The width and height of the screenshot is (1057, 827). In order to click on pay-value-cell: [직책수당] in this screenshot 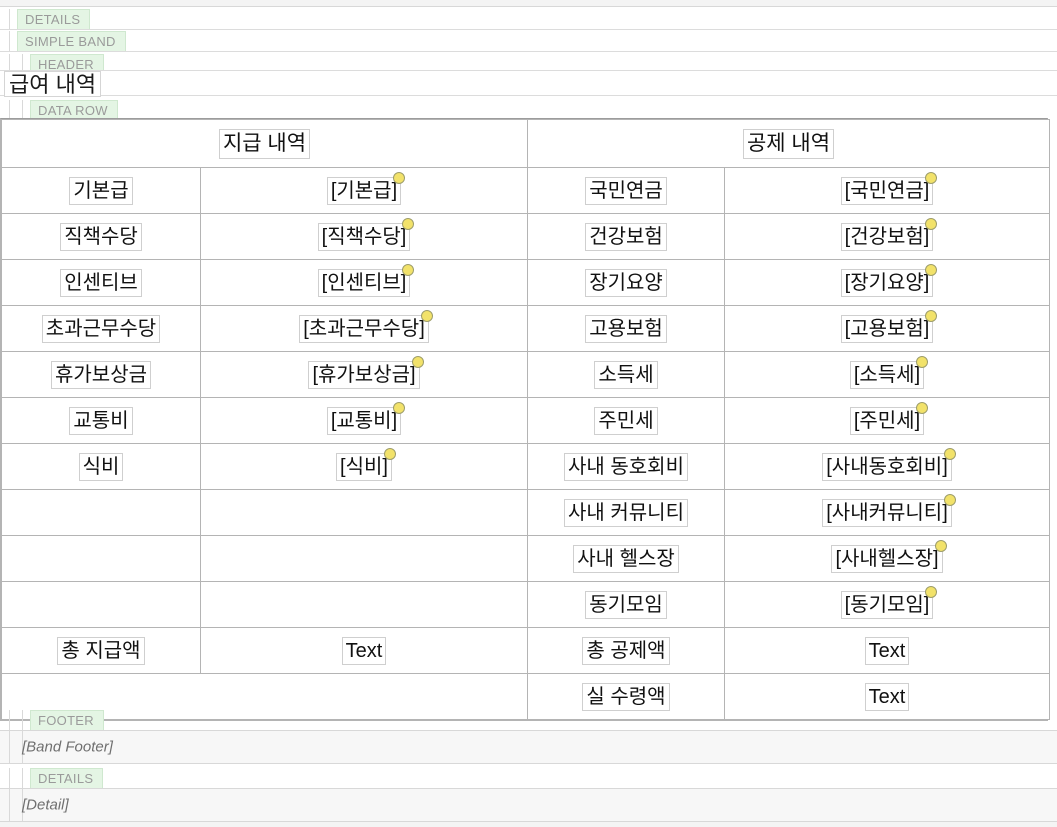, I will do `click(364, 236)`.